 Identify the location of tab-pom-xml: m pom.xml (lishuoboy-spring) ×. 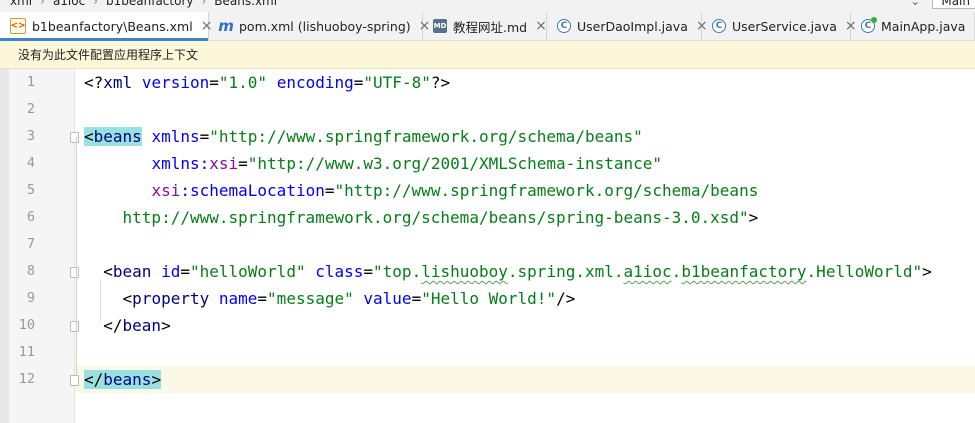
(319, 26).